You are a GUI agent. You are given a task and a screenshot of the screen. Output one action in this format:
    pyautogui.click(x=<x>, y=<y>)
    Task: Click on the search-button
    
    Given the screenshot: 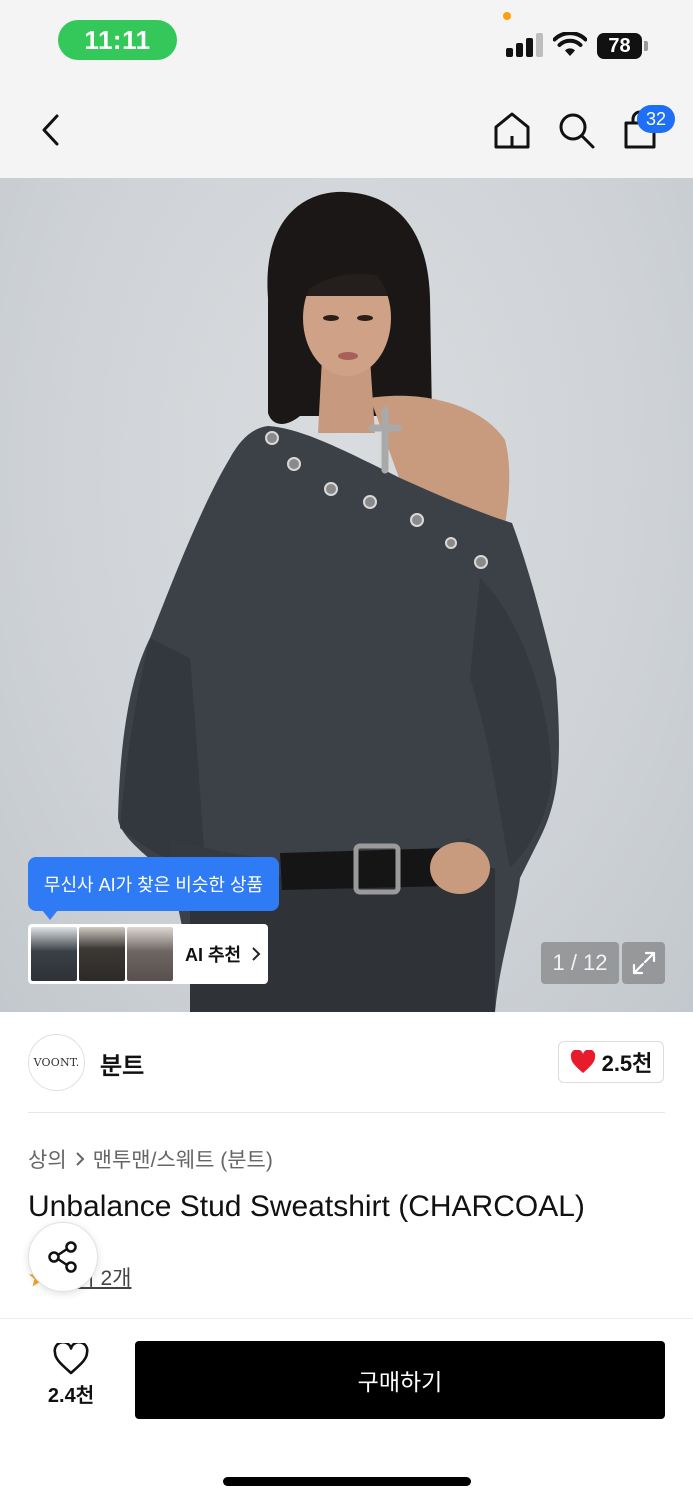 What is the action you would take?
    pyautogui.click(x=576, y=130)
    